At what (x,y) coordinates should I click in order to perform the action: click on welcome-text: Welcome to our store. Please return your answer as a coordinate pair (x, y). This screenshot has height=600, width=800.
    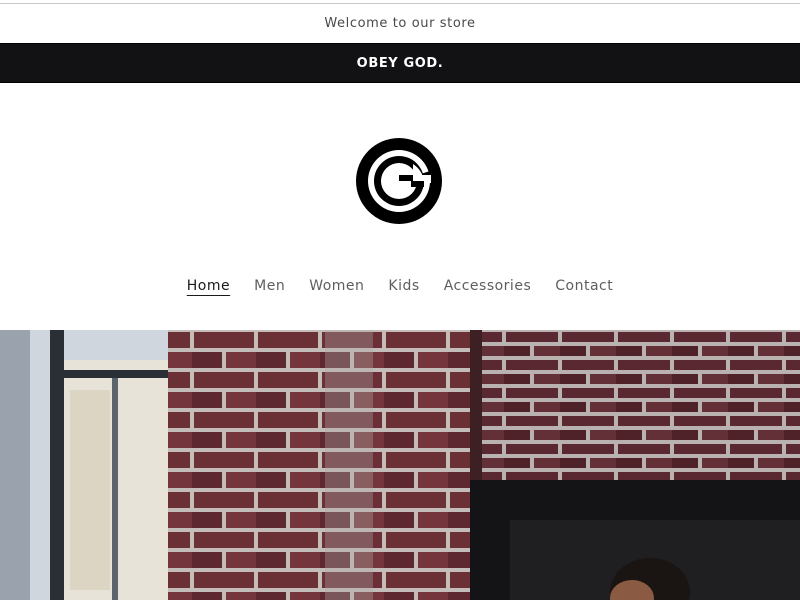
    Looking at the image, I should click on (400, 23).